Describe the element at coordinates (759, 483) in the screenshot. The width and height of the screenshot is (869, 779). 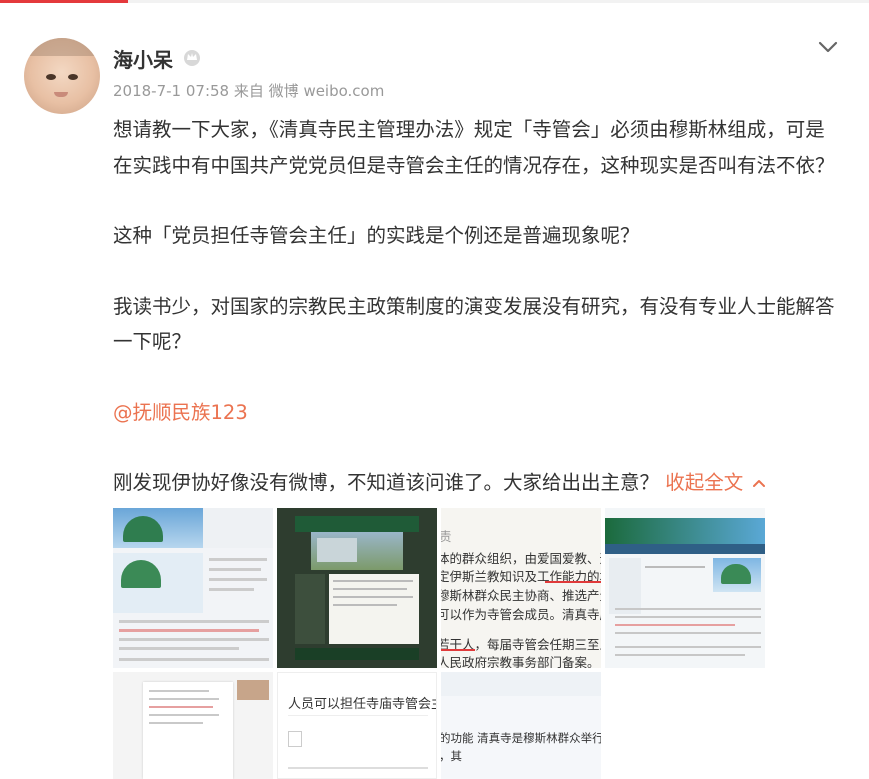
I see `chevron-up-icon` at that location.